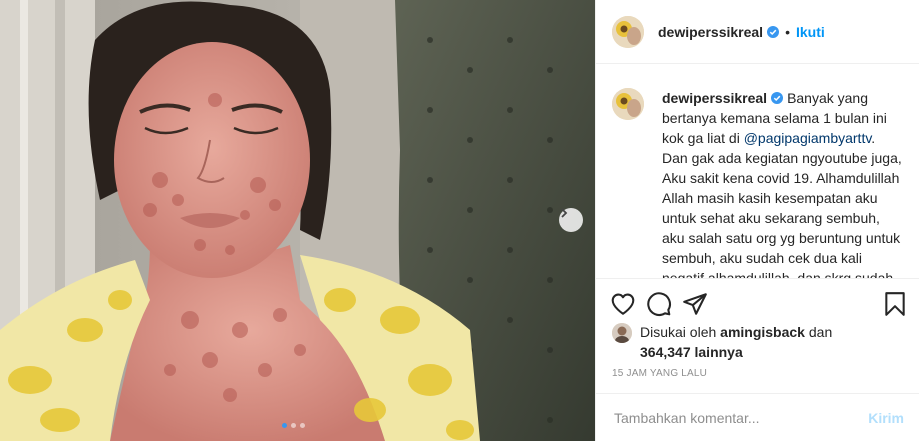  What do you see at coordinates (710, 32) in the screenshot?
I see `author-username: dewiperssikreal` at bounding box center [710, 32].